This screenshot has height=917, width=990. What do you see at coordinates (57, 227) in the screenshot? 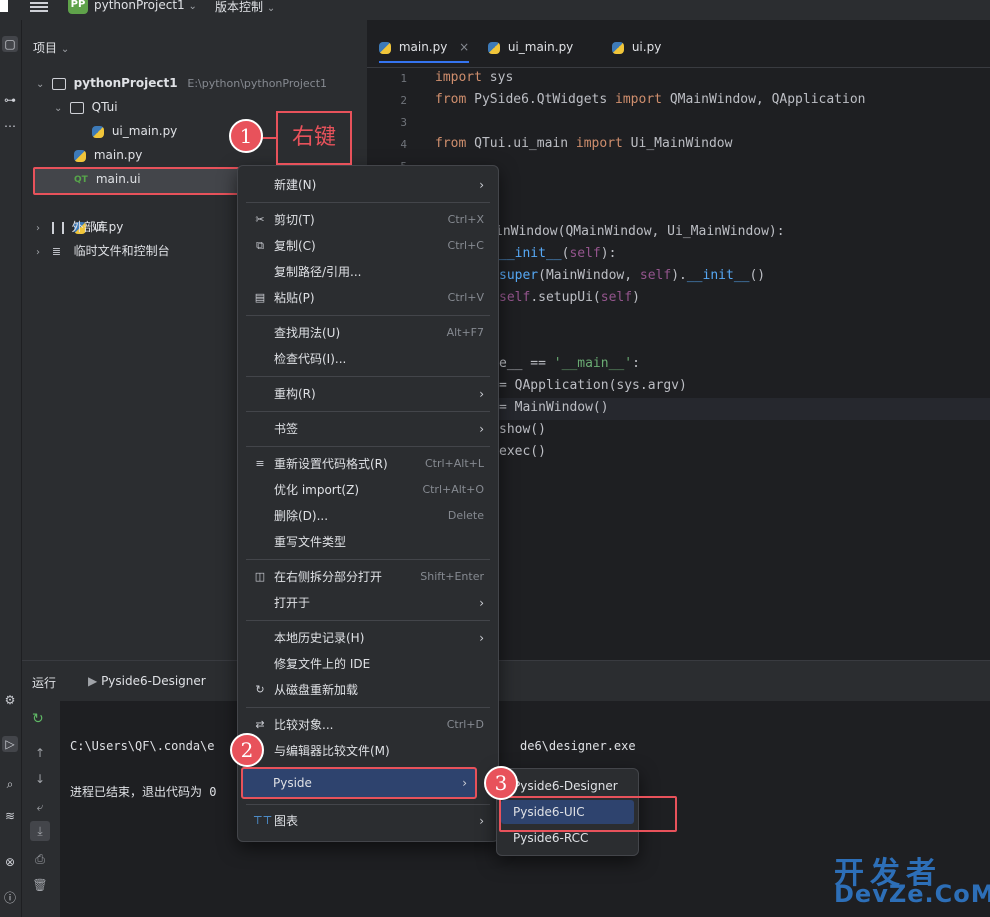
I see `library-icon` at bounding box center [57, 227].